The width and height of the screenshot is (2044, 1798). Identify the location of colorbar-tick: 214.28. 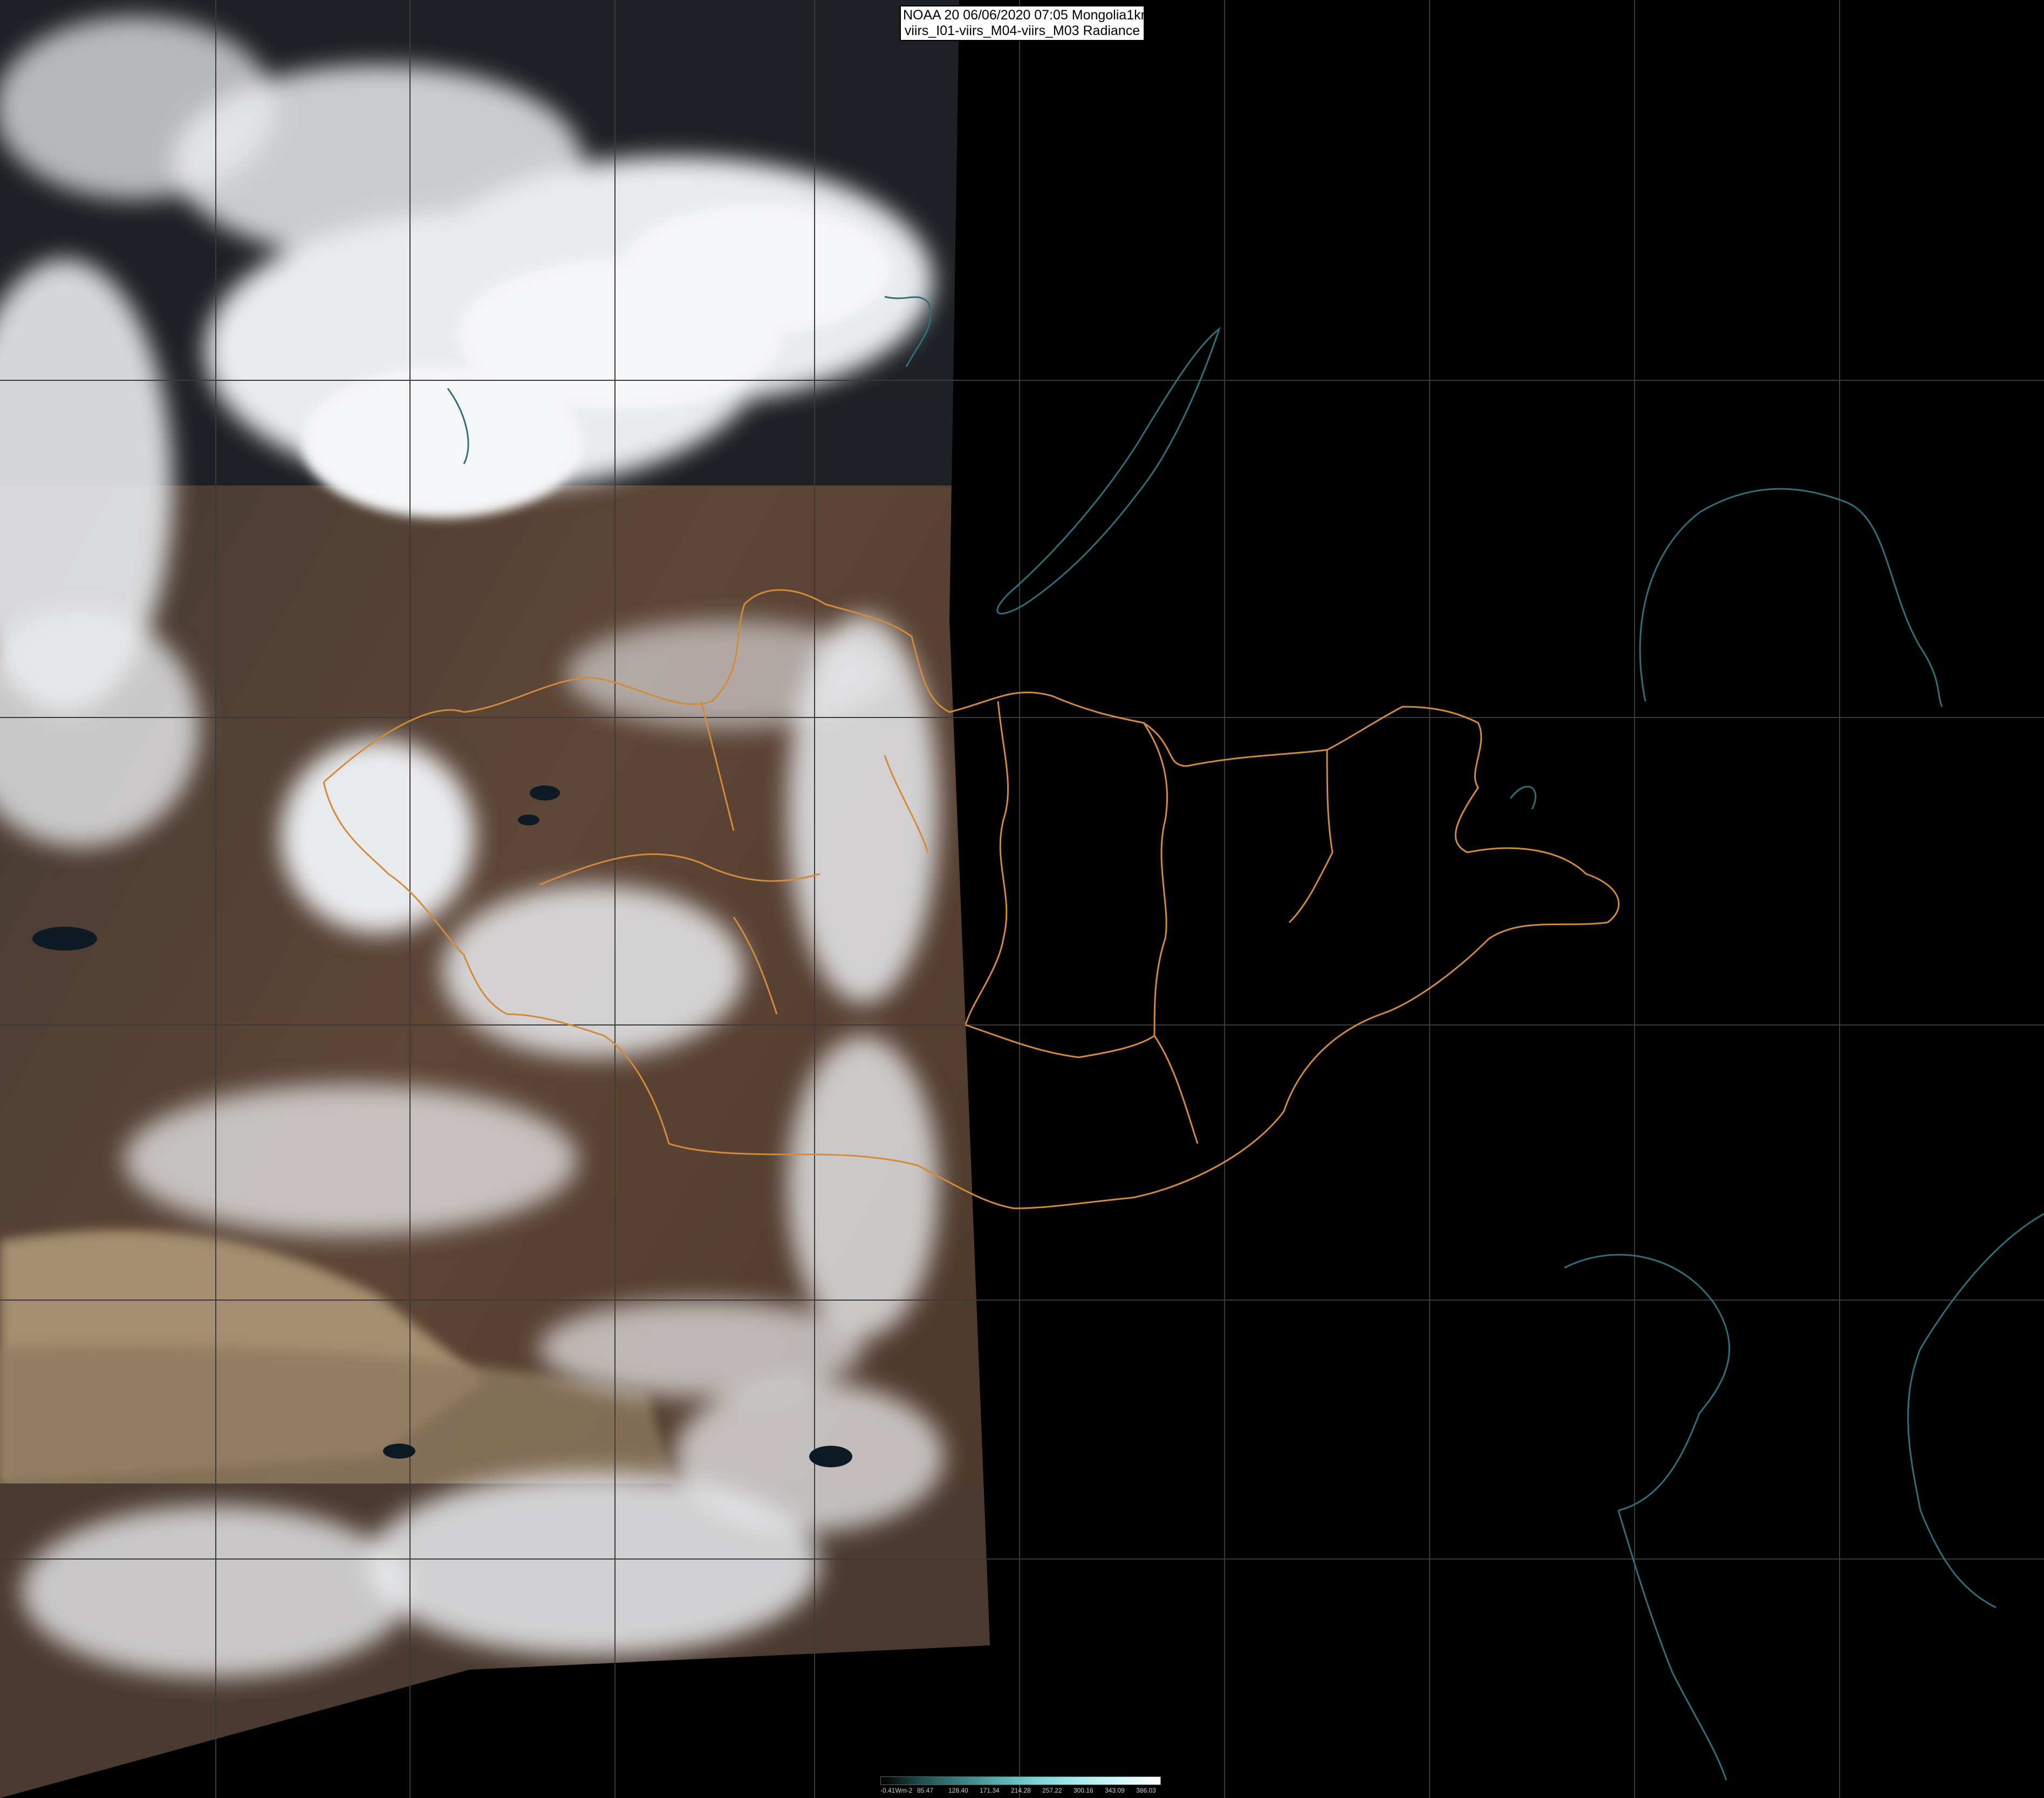
(1021, 1790).